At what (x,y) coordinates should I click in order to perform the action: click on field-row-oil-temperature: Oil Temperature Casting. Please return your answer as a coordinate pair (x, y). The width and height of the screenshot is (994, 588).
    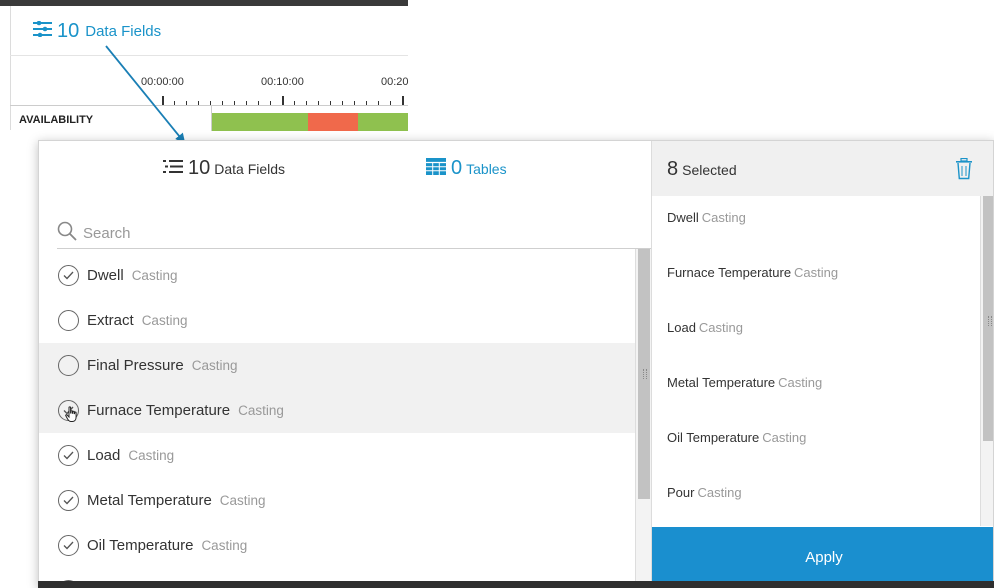
    Looking at the image, I should click on (337, 545).